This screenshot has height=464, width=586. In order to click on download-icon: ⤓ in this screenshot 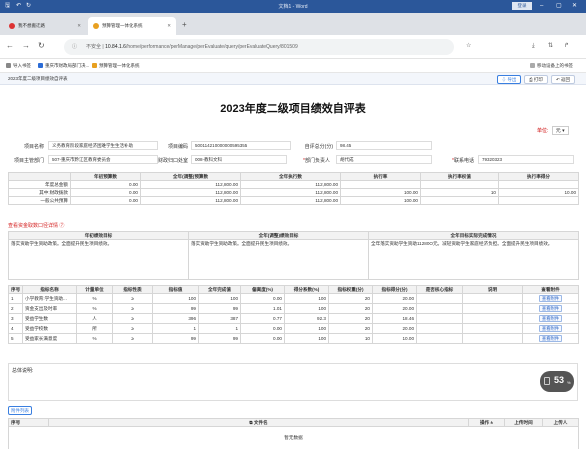, I will do `click(533, 46)`.